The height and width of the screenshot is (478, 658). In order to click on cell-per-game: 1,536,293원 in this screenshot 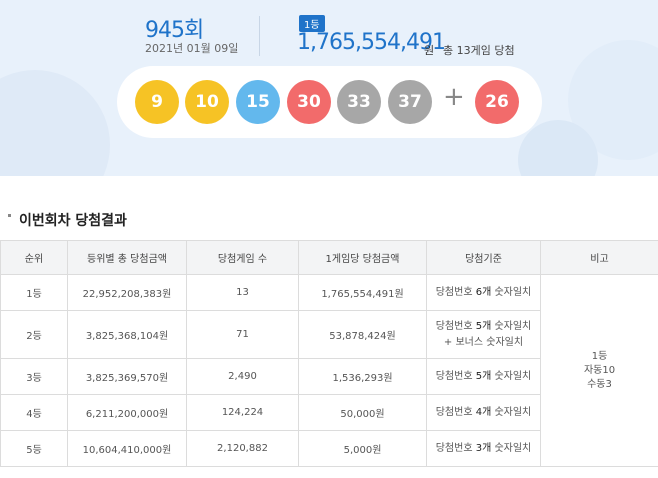, I will do `click(362, 376)`.